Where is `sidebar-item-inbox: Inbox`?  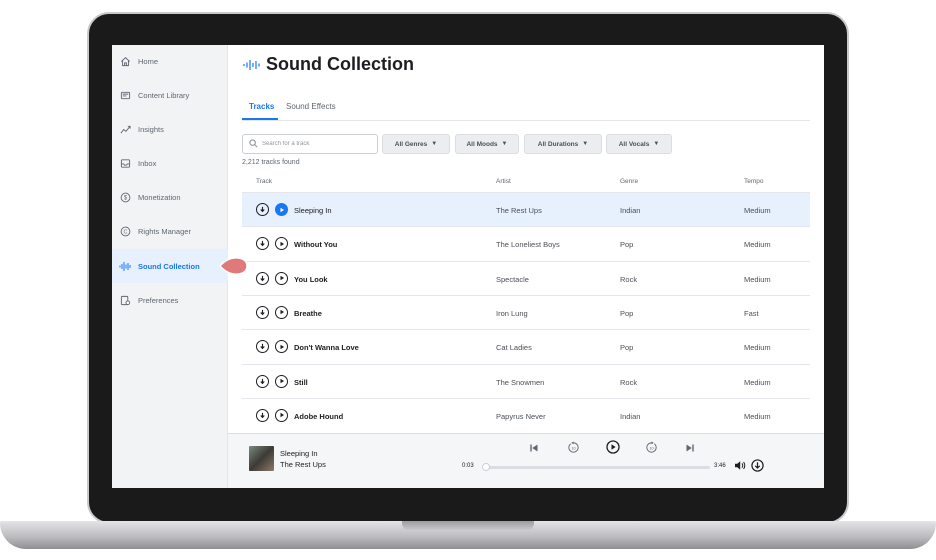
sidebar-item-inbox: Inbox is located at coordinates (170, 163).